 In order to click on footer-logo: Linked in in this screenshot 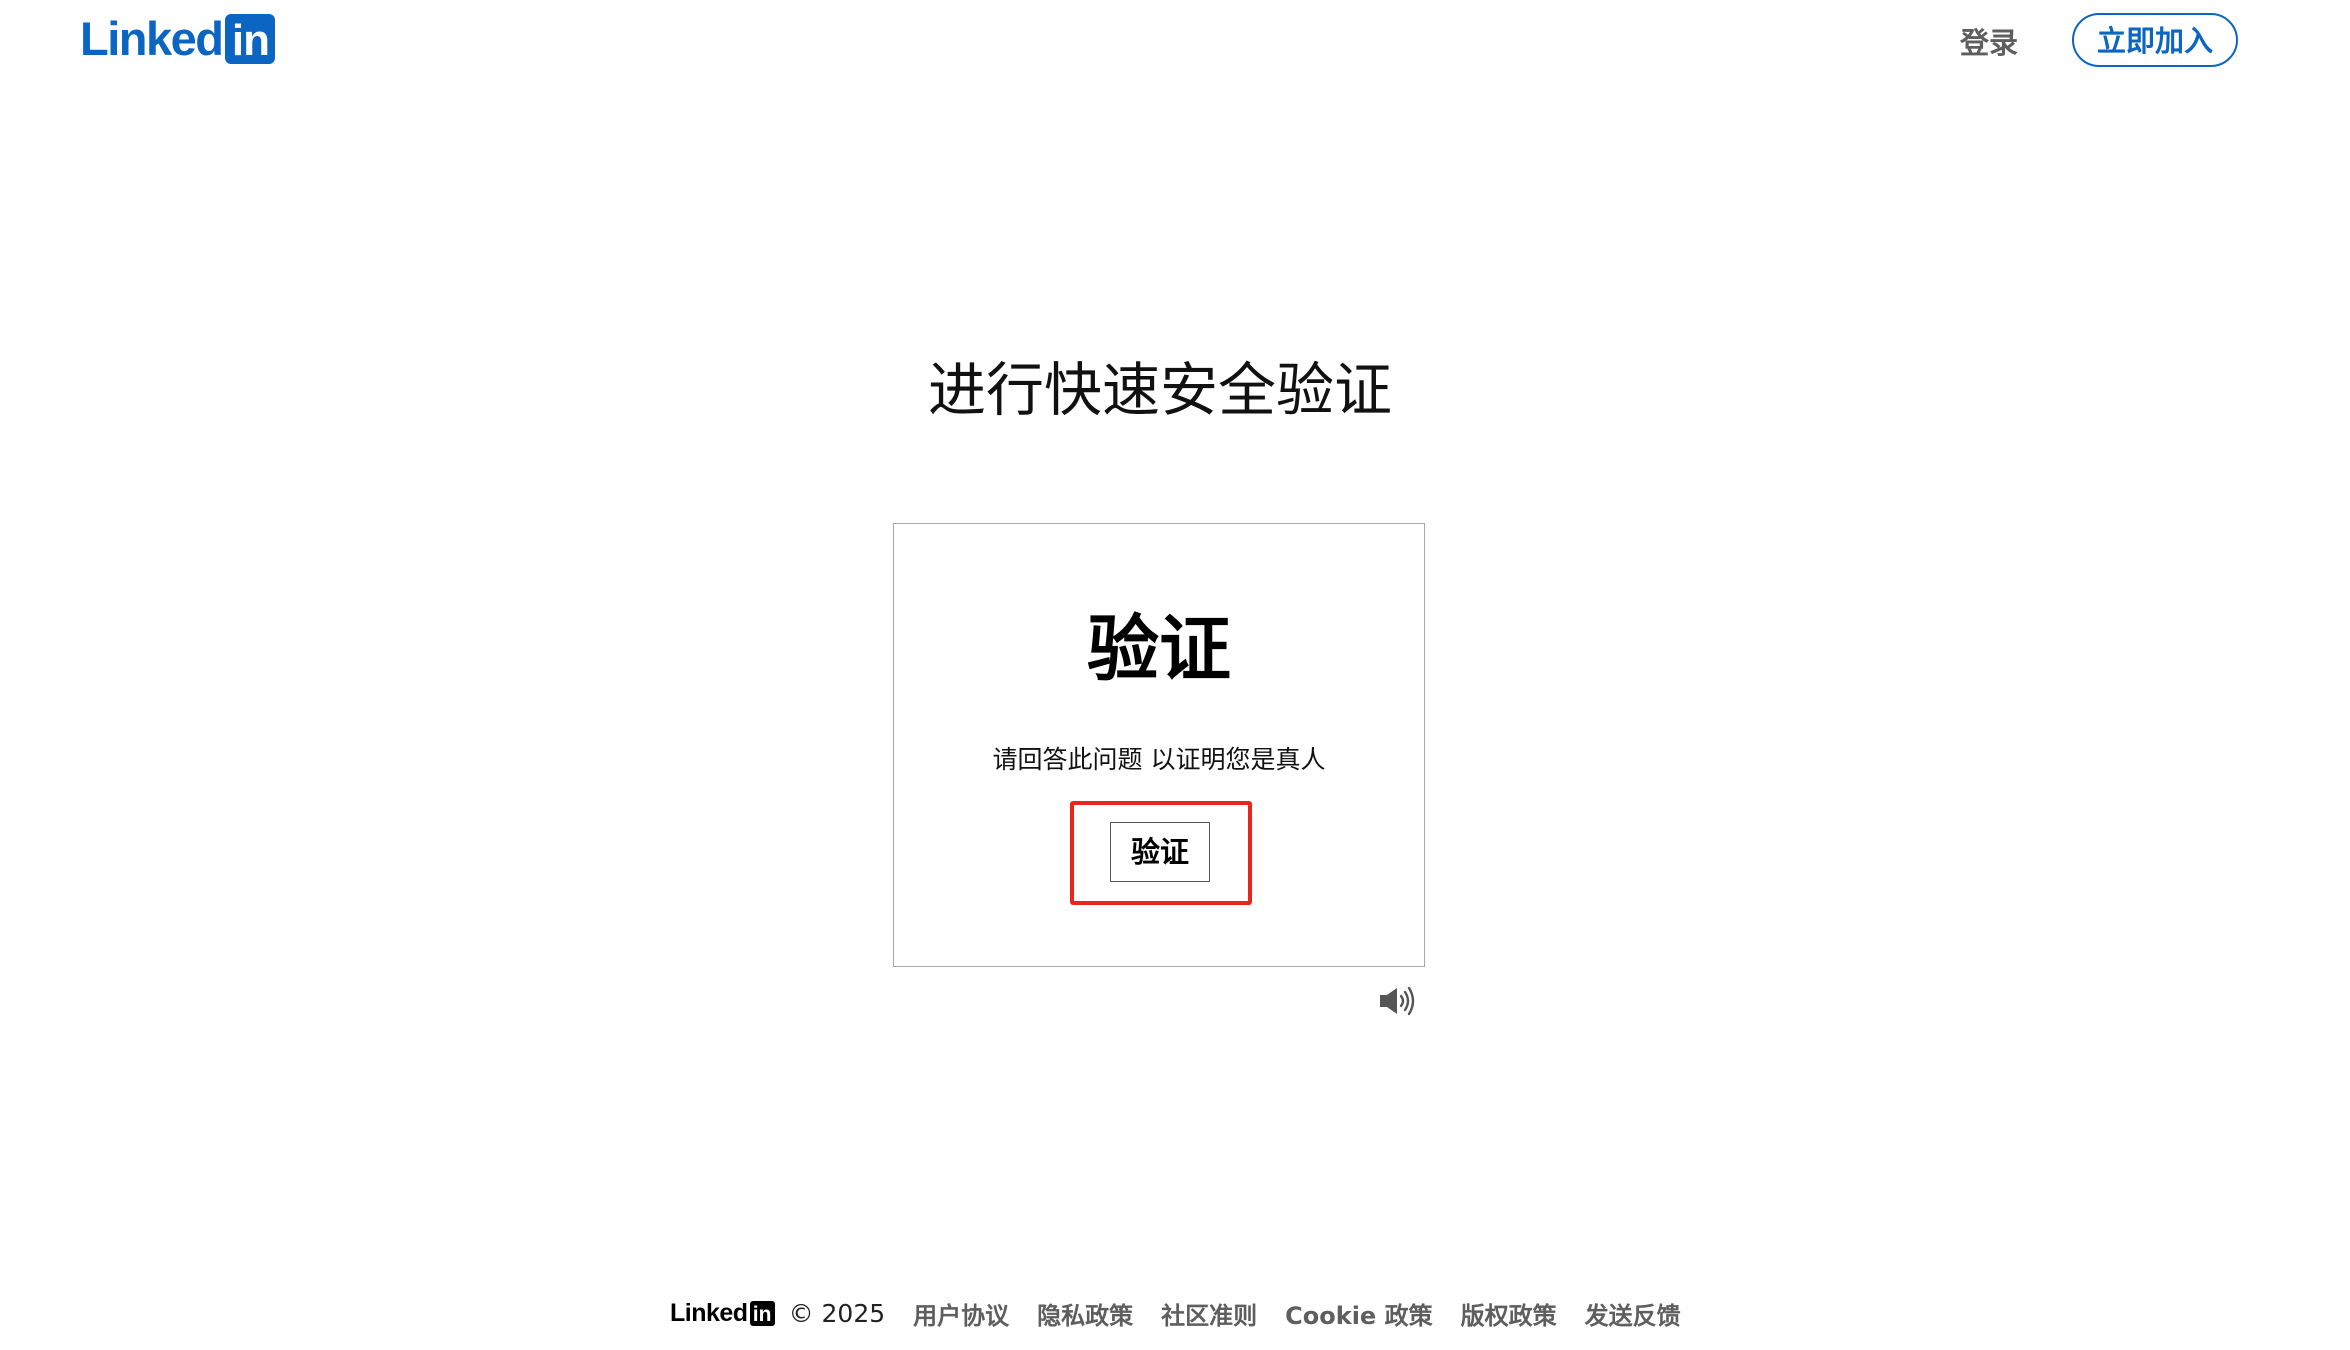, I will do `click(722, 1313)`.